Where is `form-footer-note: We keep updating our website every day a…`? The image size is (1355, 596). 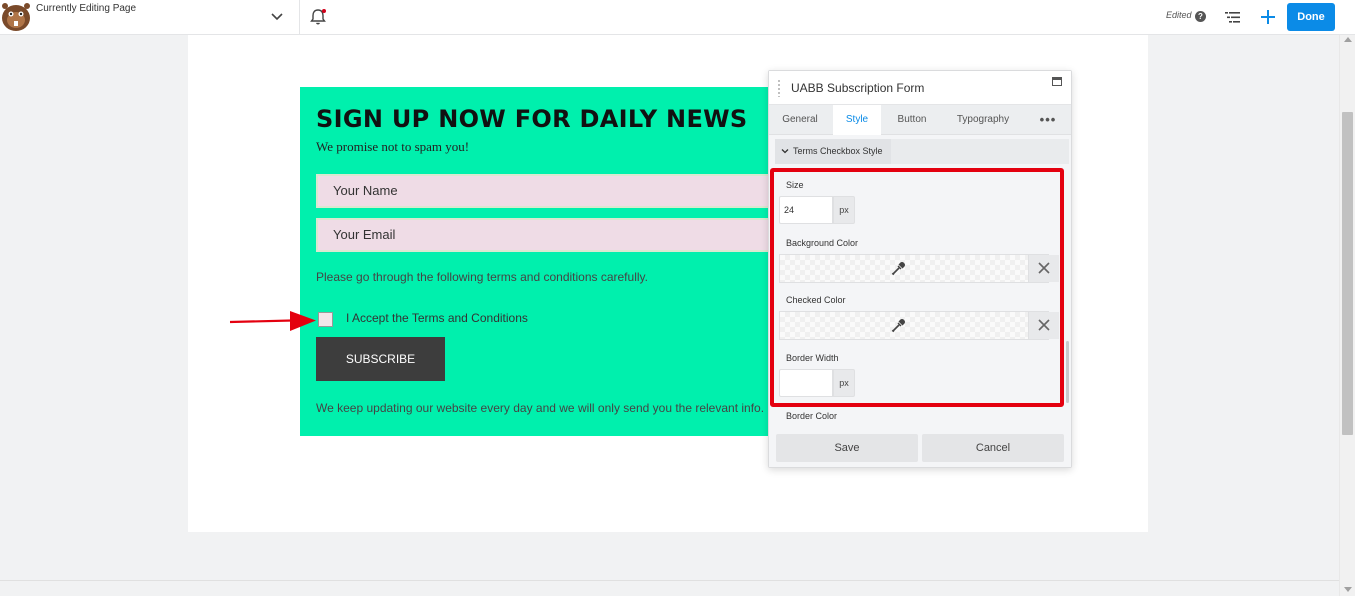
form-footer-note: We keep updating our website every day a… is located at coordinates (540, 408).